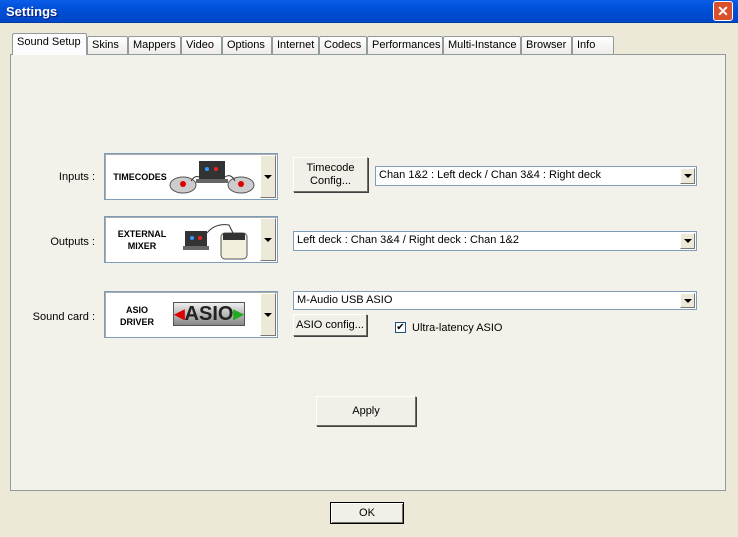  Describe the element at coordinates (405, 45) in the screenshot. I see `tab-performances: Performances` at that location.